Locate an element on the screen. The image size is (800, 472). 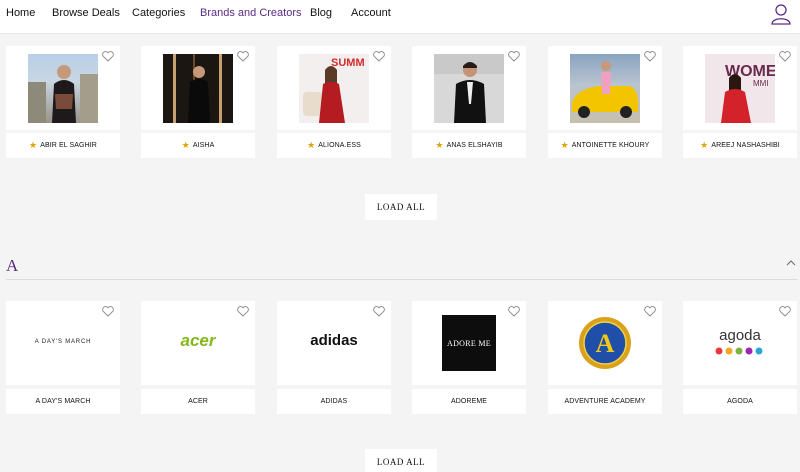
brand-card: A is located at coordinates (605, 343).